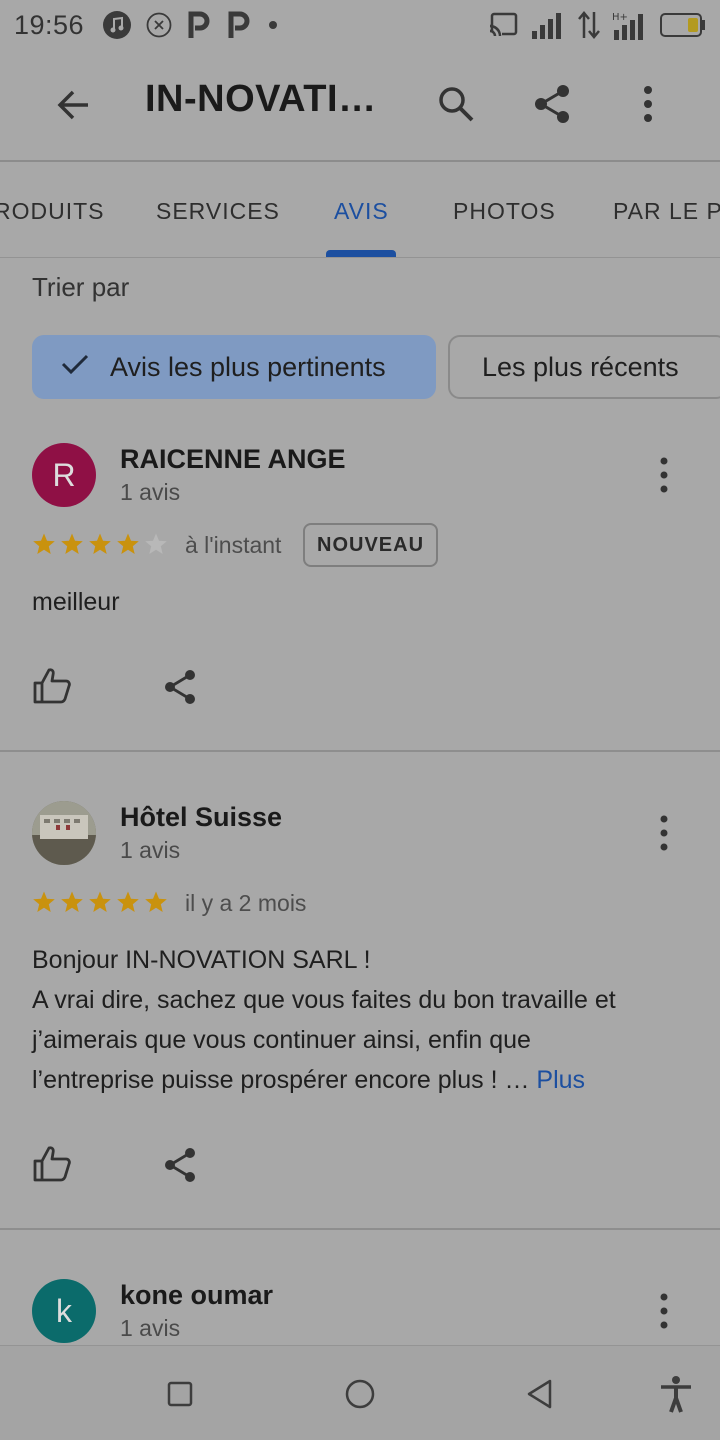 Image resolution: width=720 pixels, height=1440 pixels. I want to click on recents-square-icon, so click(180, 1394).